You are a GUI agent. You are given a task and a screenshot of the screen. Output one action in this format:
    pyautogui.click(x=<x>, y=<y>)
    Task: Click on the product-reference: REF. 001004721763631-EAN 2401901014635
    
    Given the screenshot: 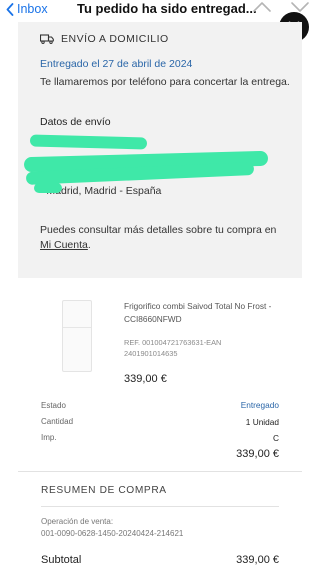 What is the action you would take?
    pyautogui.click(x=173, y=348)
    